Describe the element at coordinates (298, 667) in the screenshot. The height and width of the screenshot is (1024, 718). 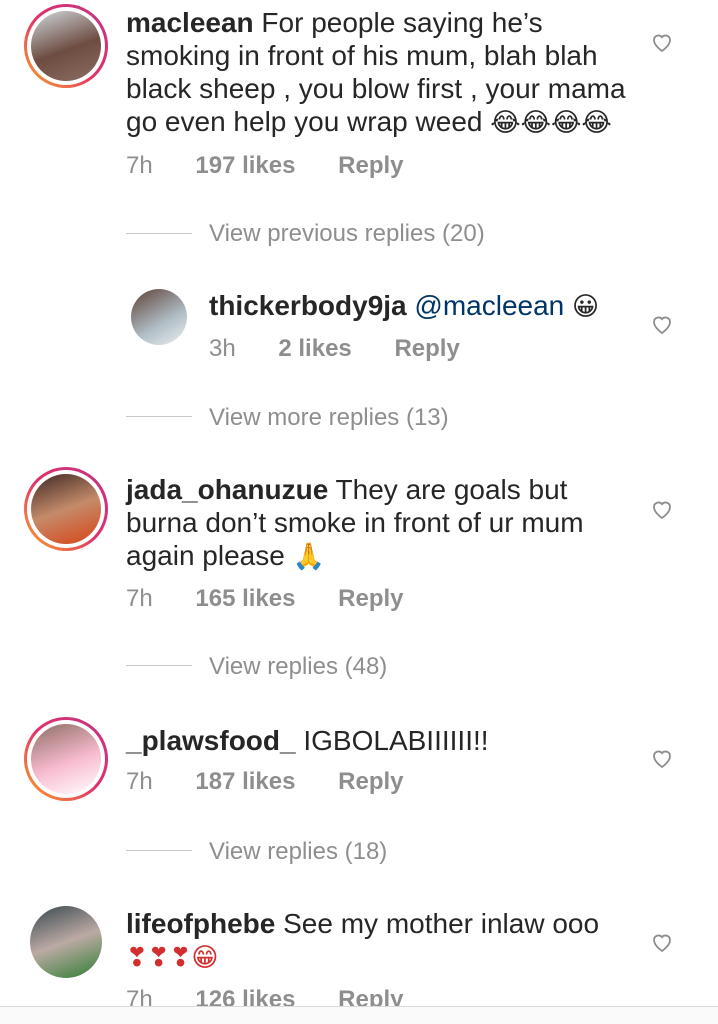
I see `view-replies-button: View replies (48)` at that location.